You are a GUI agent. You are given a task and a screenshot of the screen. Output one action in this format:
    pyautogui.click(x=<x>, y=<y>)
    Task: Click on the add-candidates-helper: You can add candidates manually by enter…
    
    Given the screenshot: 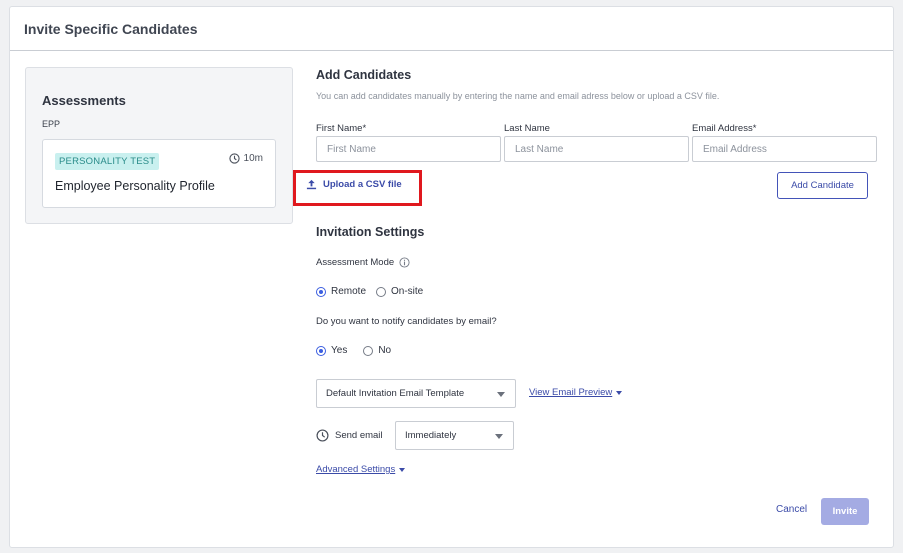 What is the action you would take?
    pyautogui.click(x=518, y=96)
    